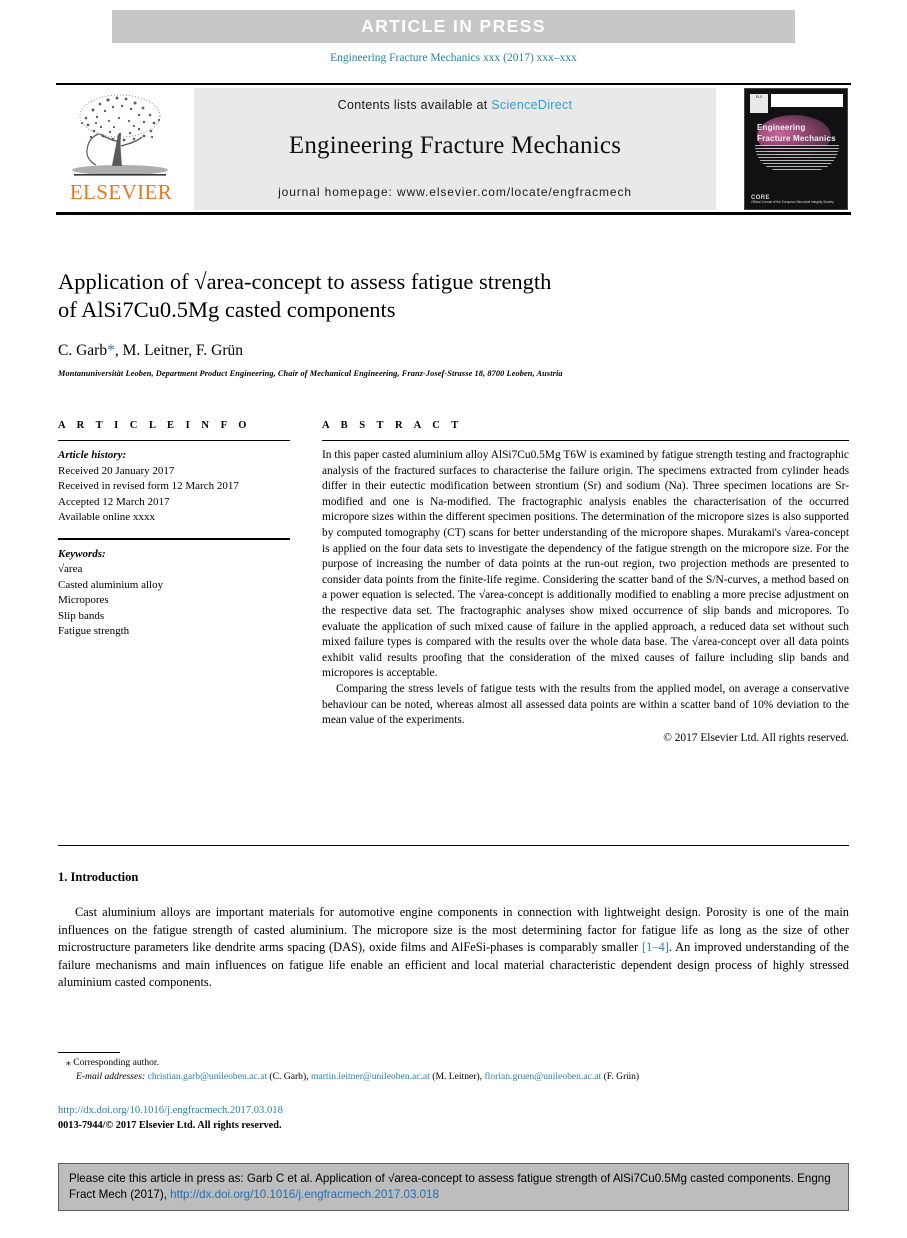 This screenshot has width=907, height=1238. I want to click on email-link-garb: christian.garb@unileoben.ac.at, so click(207, 1076).